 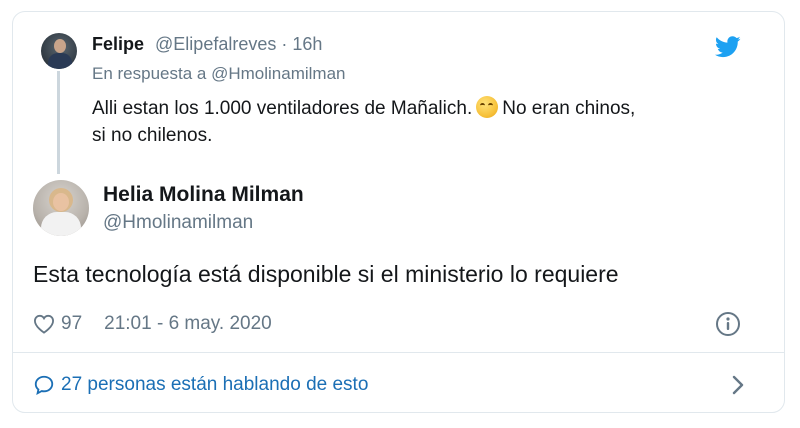 What do you see at coordinates (215, 384) in the screenshot?
I see `conversation-text: 27 personas están hablando de esto` at bounding box center [215, 384].